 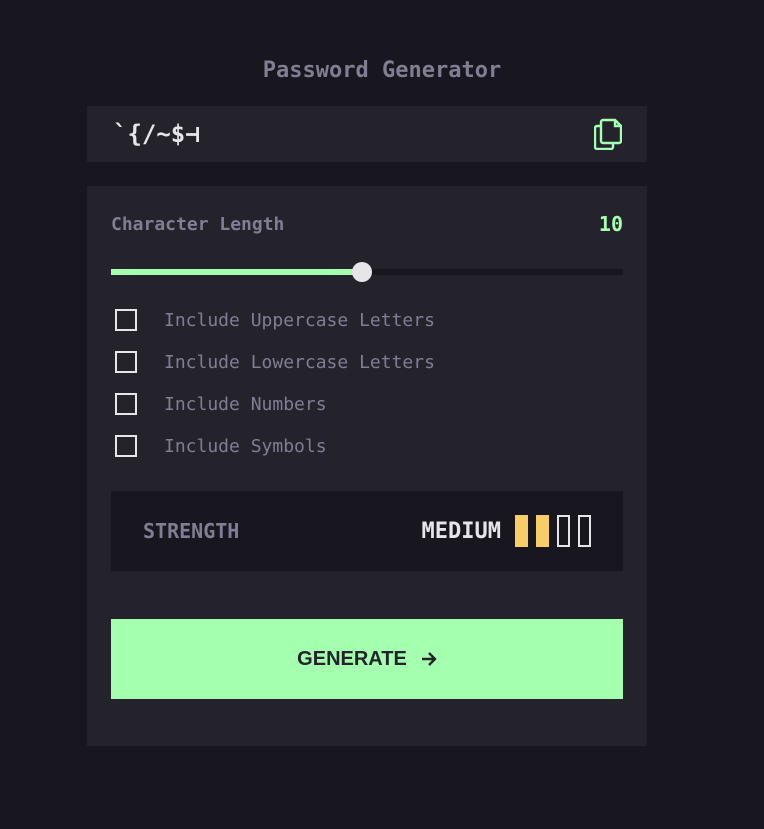 I want to click on length-slider, so click(x=367, y=272).